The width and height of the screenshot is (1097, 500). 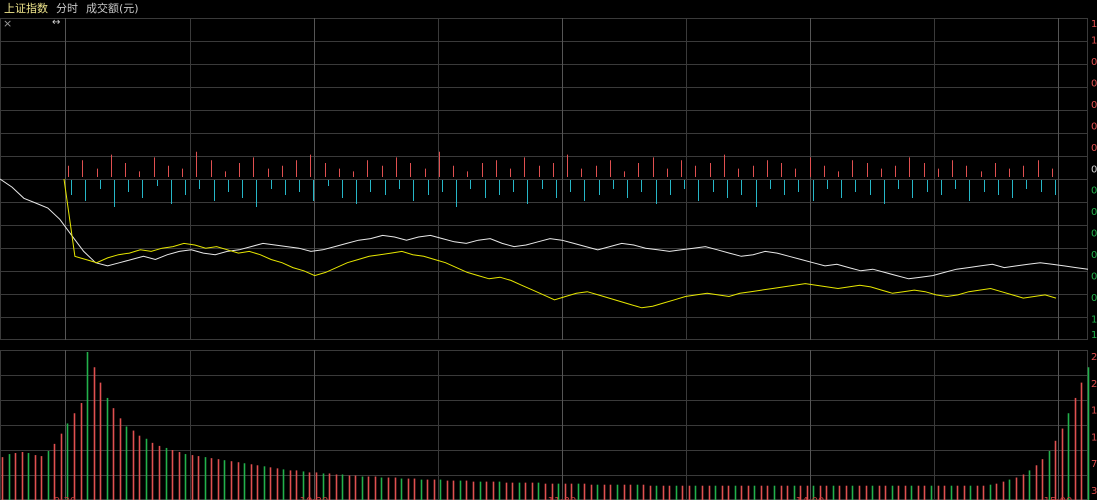 I want to click on chart-header: 上证指数 分时 成交额(元), so click(x=548, y=8).